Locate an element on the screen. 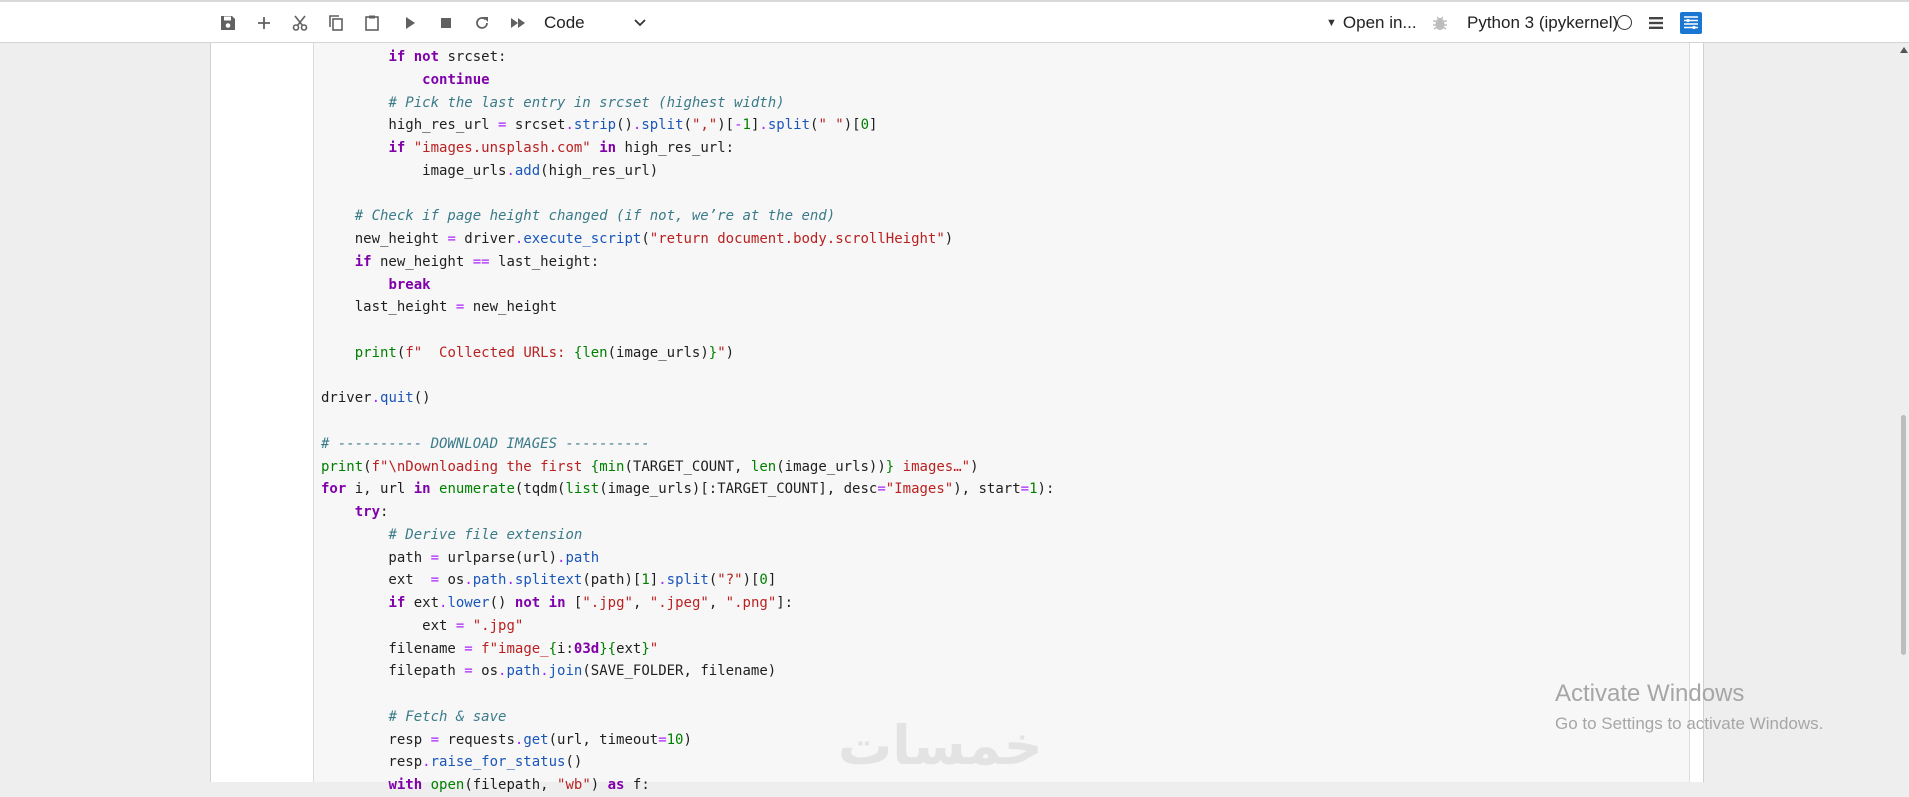 This screenshot has width=1909, height=797. save-icon is located at coordinates (228, 23).